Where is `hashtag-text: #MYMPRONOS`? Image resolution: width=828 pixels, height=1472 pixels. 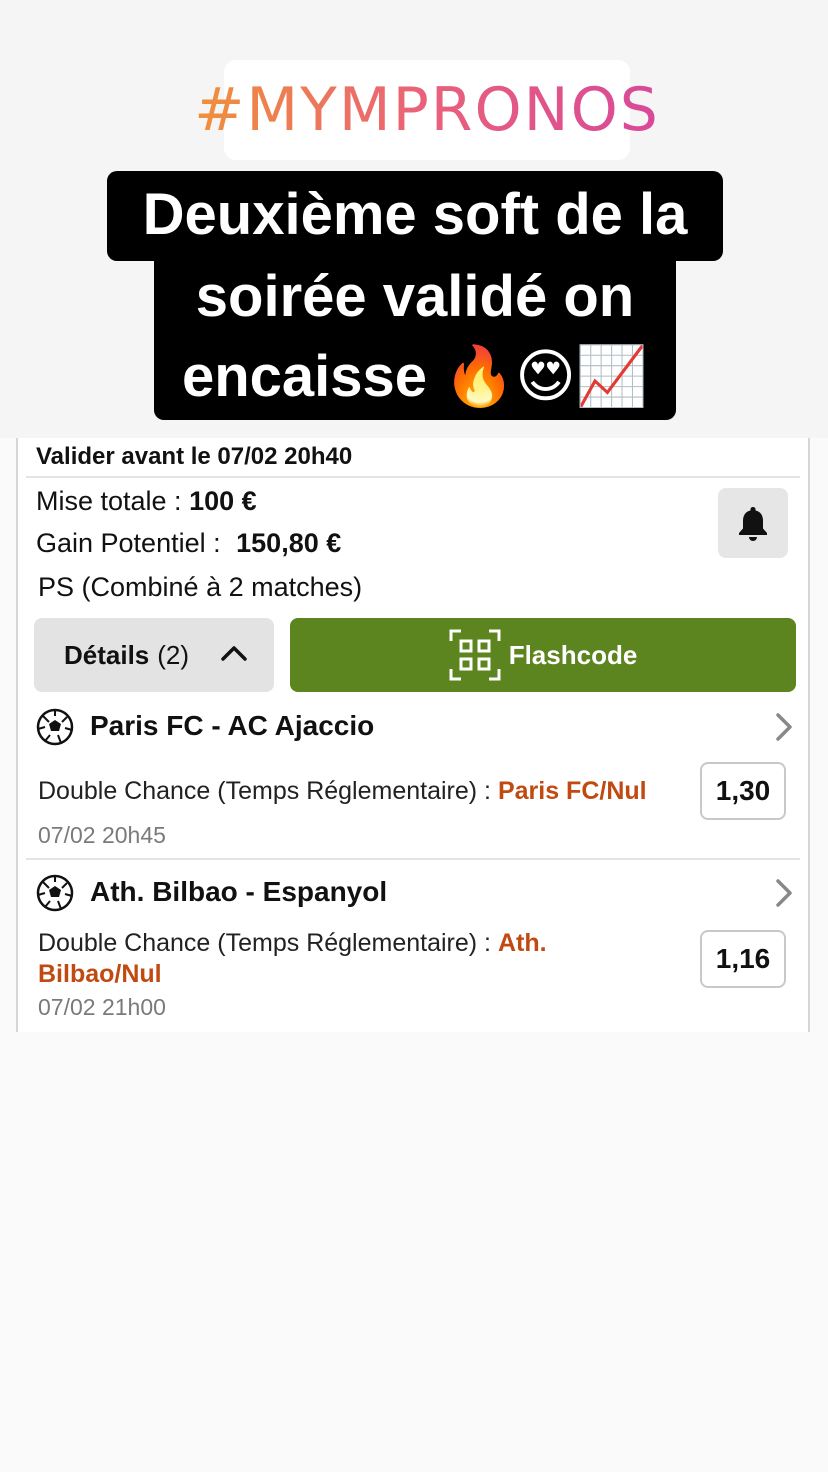 hashtag-text: #MYMPRONOS is located at coordinates (427, 110).